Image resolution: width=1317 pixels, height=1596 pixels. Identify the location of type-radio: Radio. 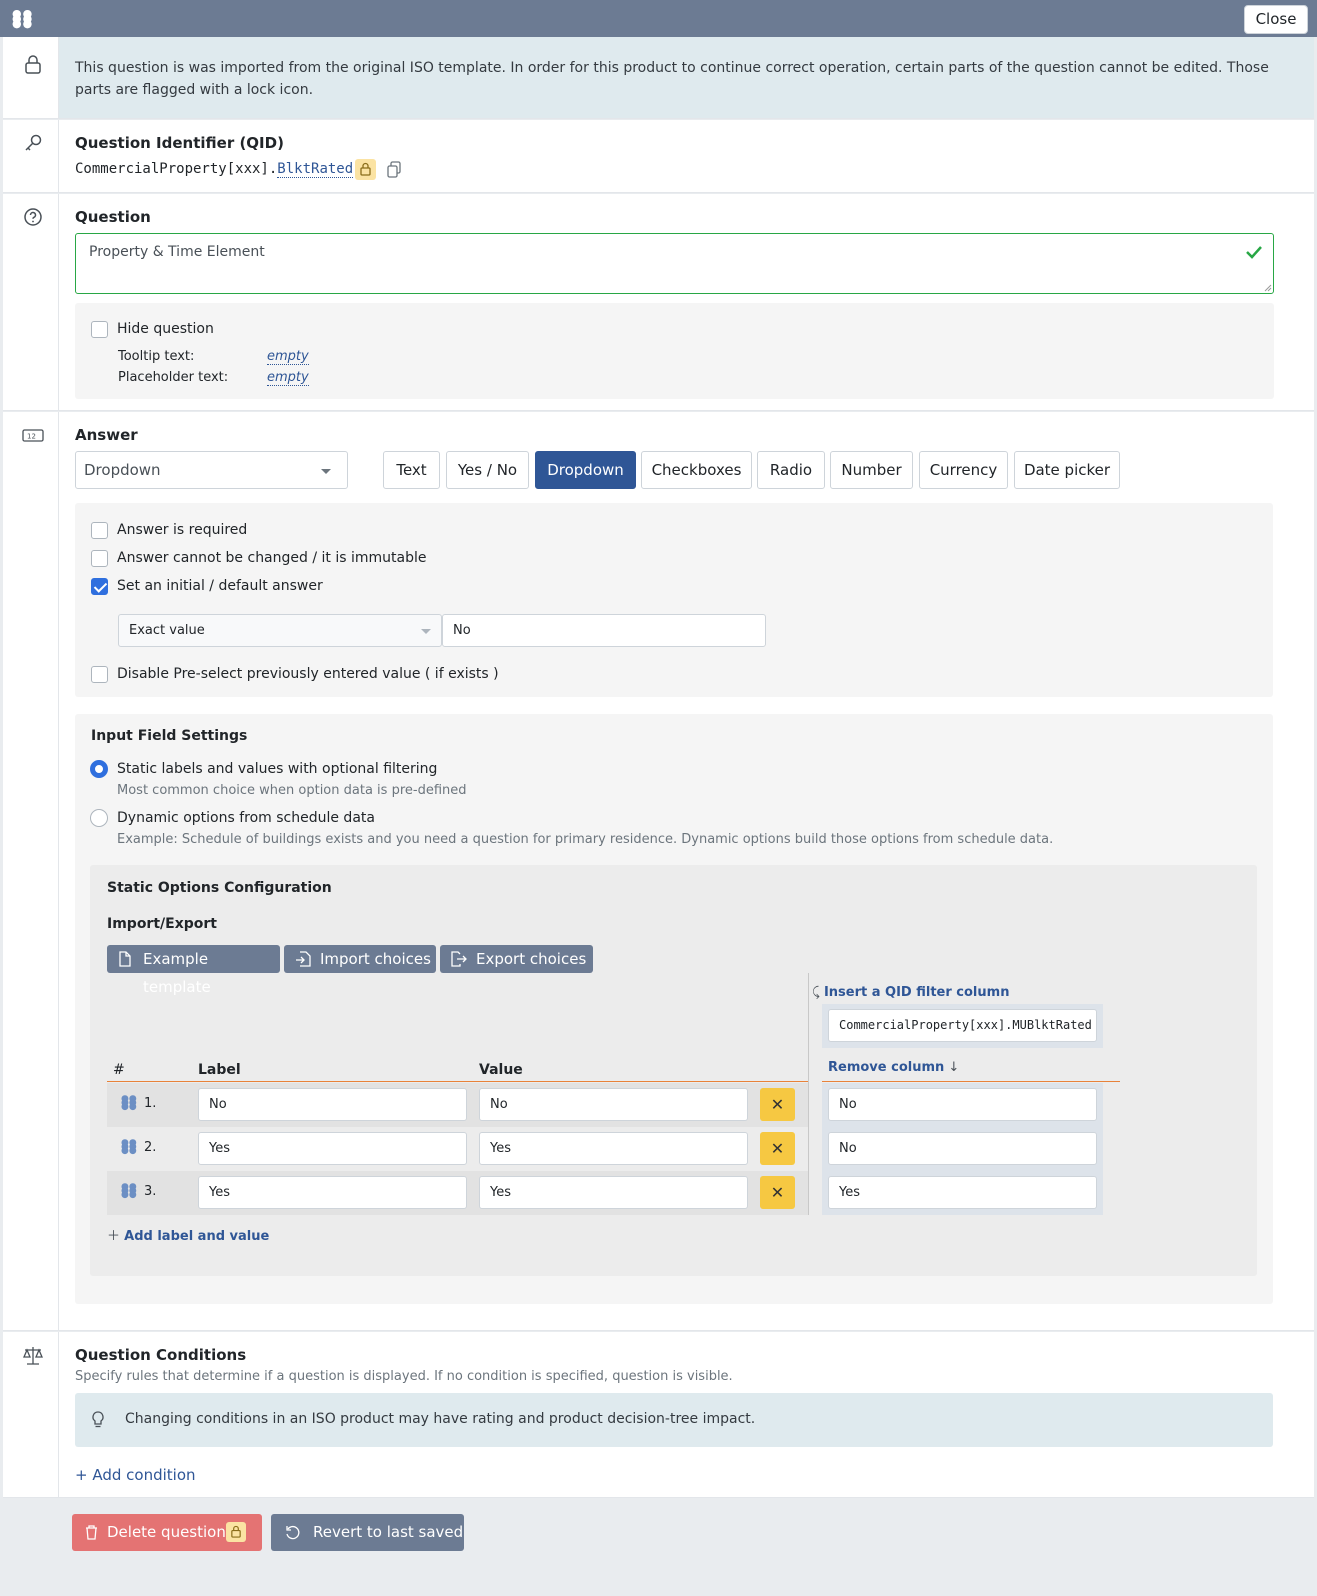
(791, 470).